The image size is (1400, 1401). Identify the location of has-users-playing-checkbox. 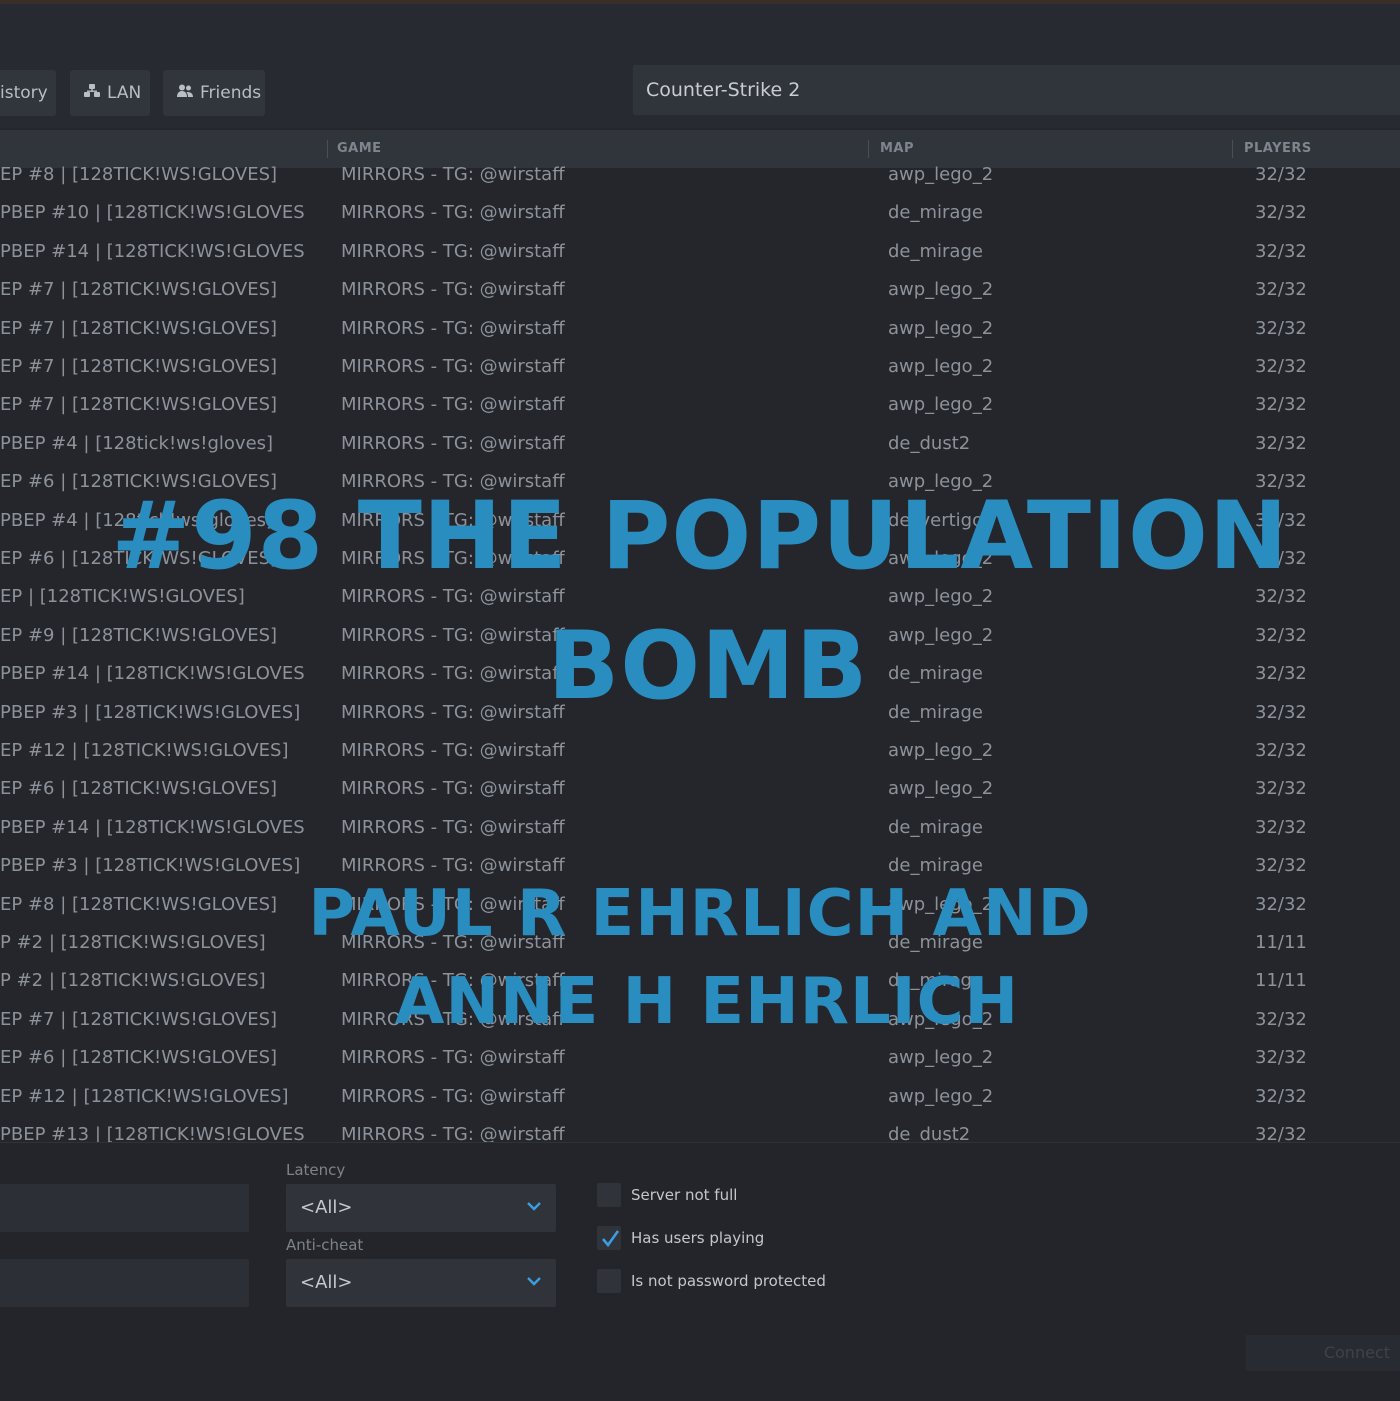
(609, 1238).